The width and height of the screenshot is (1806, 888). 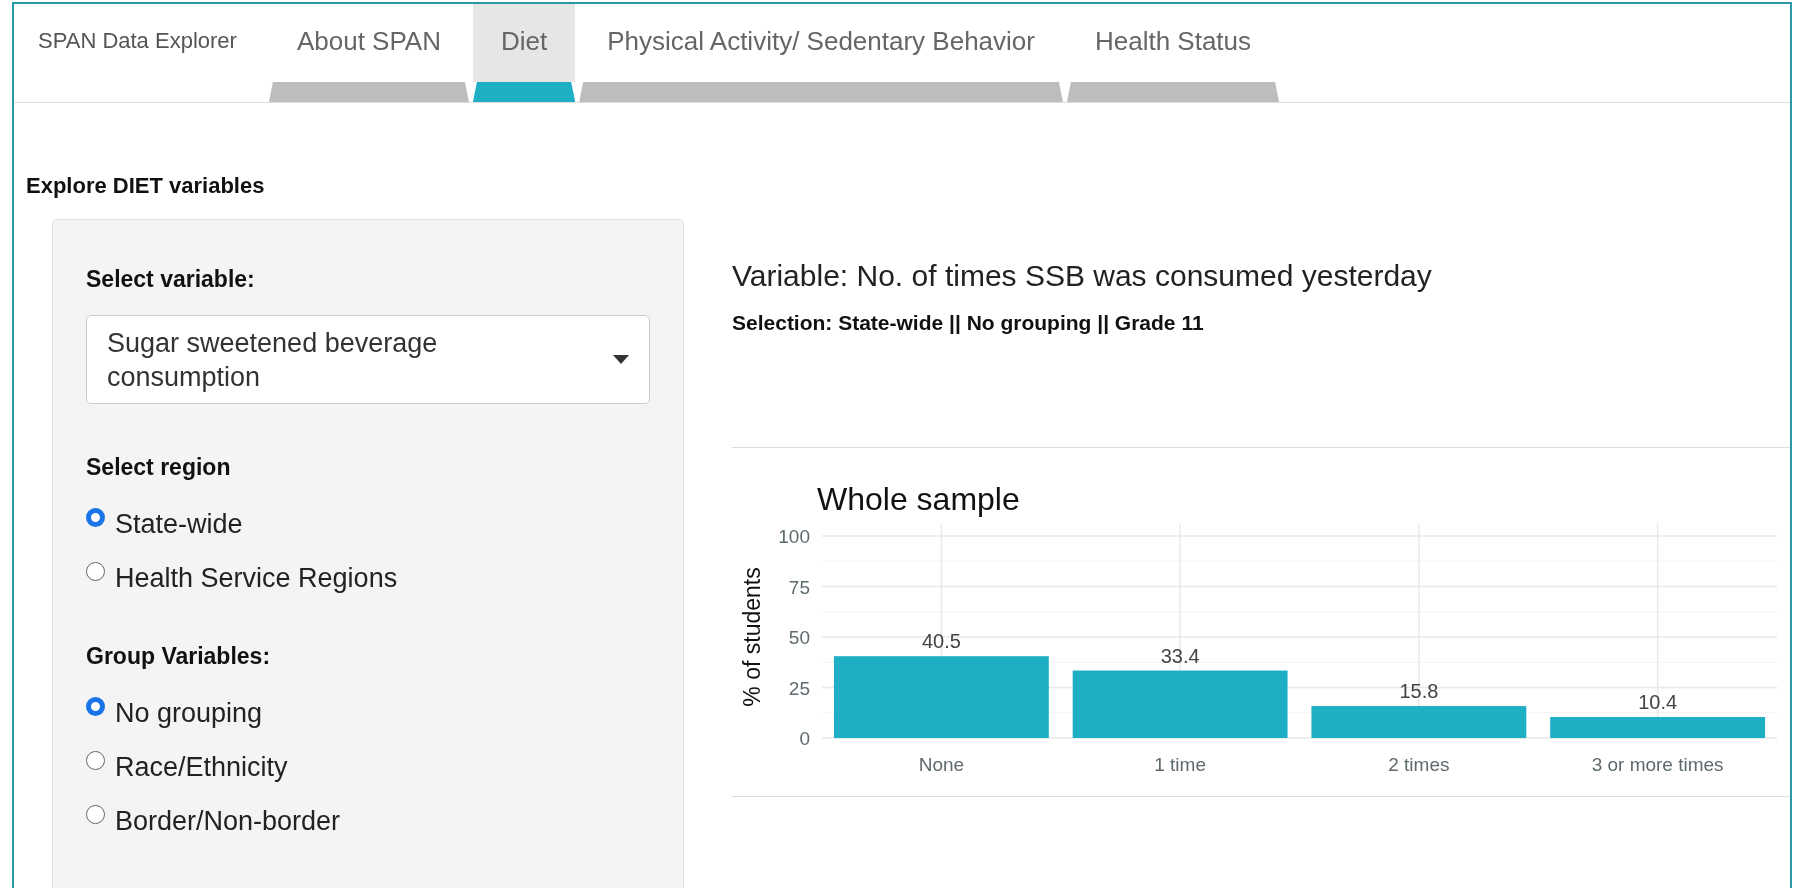 What do you see at coordinates (804, 738) in the screenshot?
I see `axis-tick-label: 0` at bounding box center [804, 738].